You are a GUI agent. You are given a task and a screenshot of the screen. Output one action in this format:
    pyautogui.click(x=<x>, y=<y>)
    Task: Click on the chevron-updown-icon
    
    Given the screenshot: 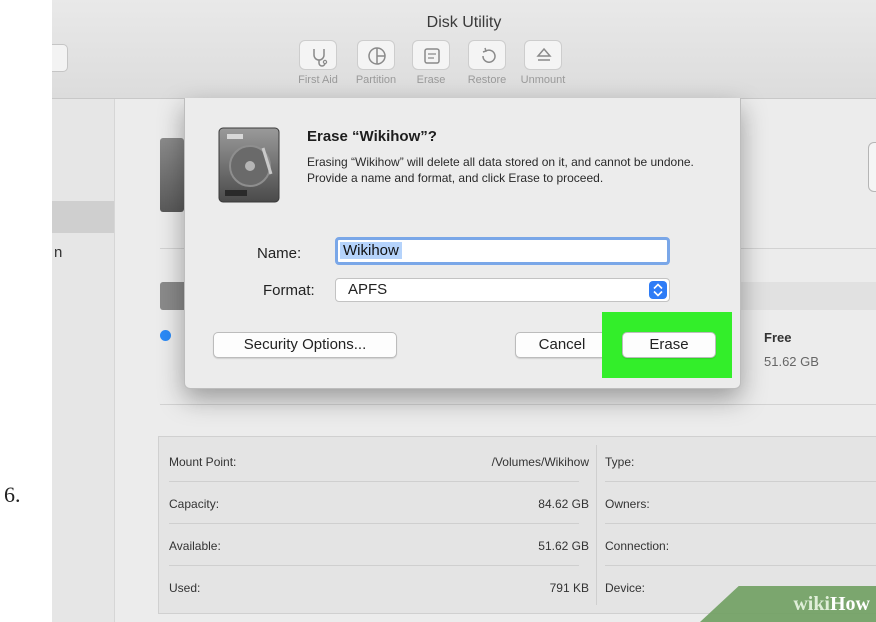 What is the action you would take?
    pyautogui.click(x=658, y=290)
    